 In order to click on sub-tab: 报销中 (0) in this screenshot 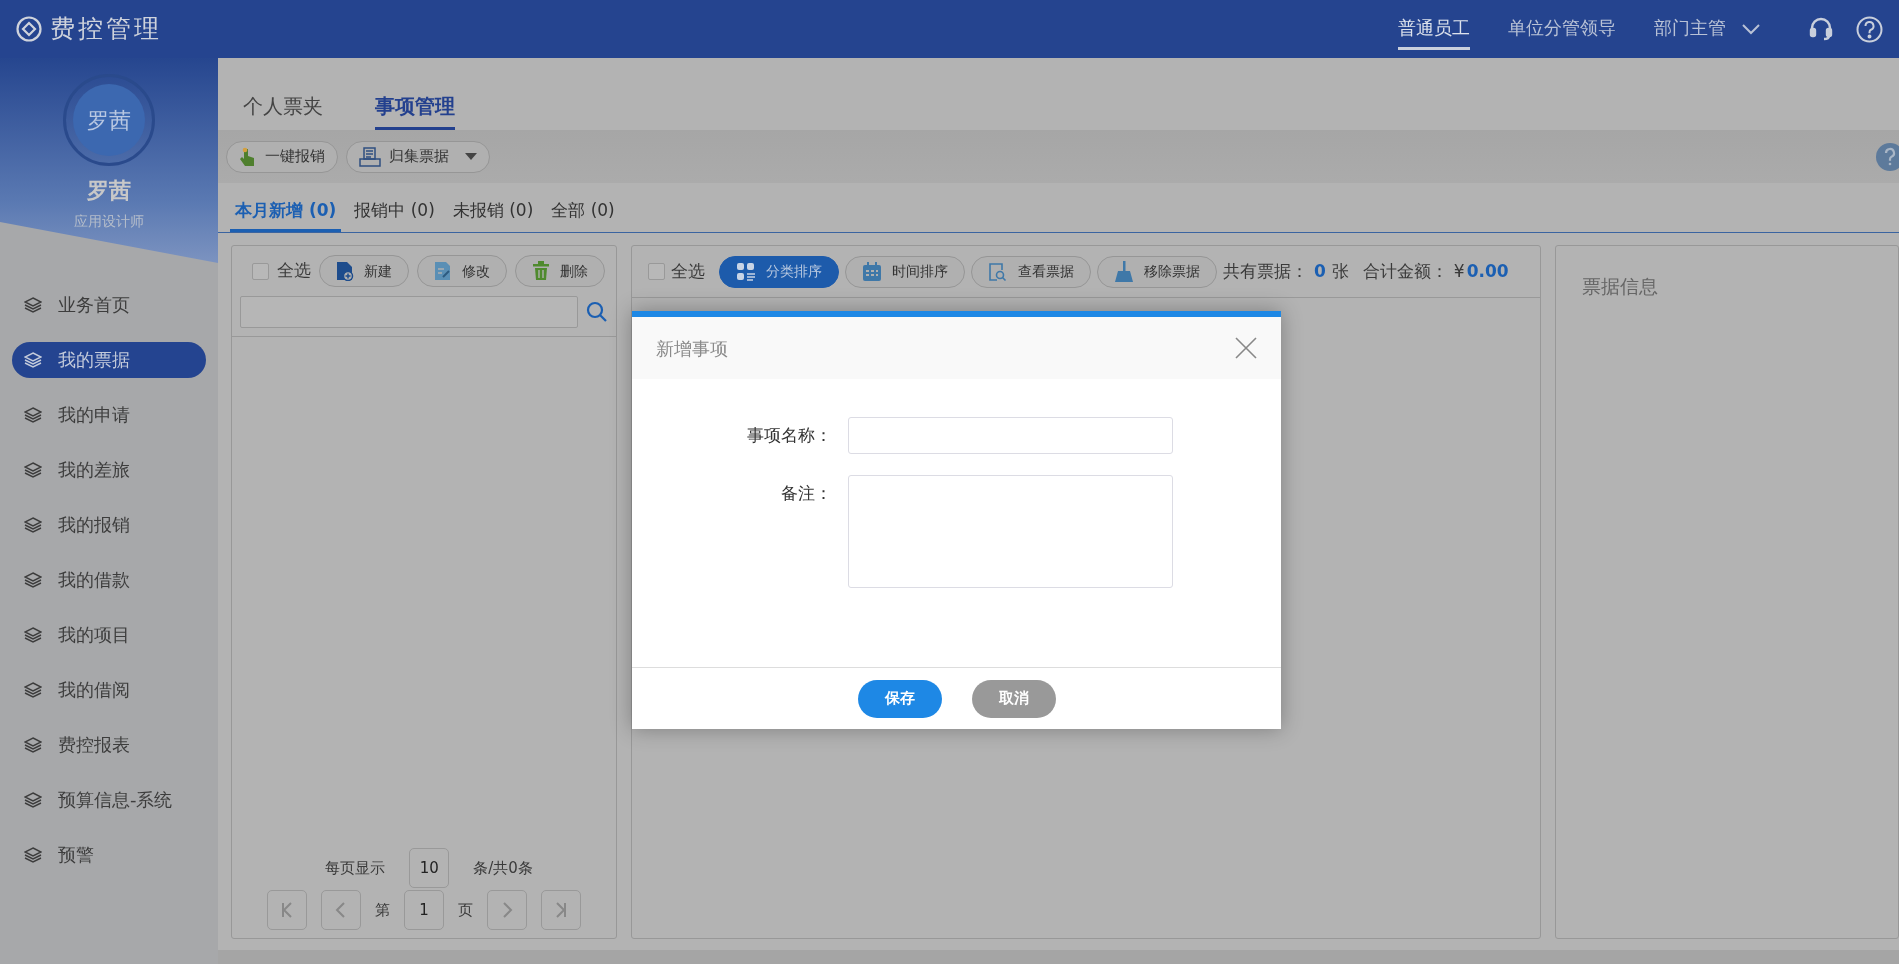, I will do `click(394, 211)`.